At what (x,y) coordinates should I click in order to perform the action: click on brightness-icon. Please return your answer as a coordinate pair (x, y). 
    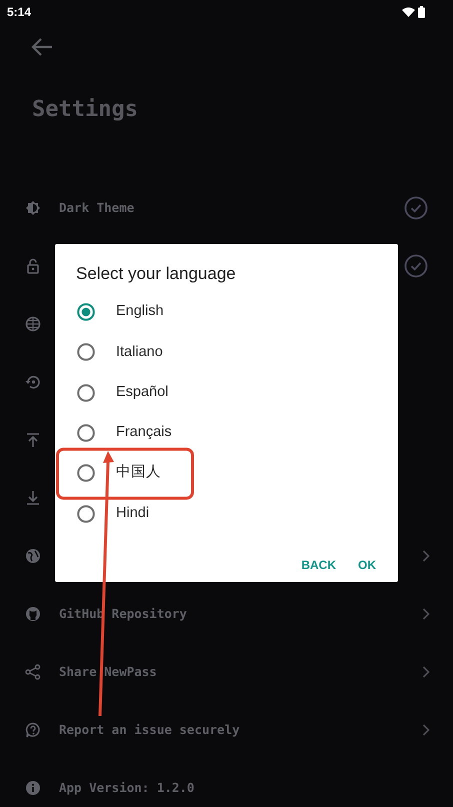
    Looking at the image, I should click on (33, 208).